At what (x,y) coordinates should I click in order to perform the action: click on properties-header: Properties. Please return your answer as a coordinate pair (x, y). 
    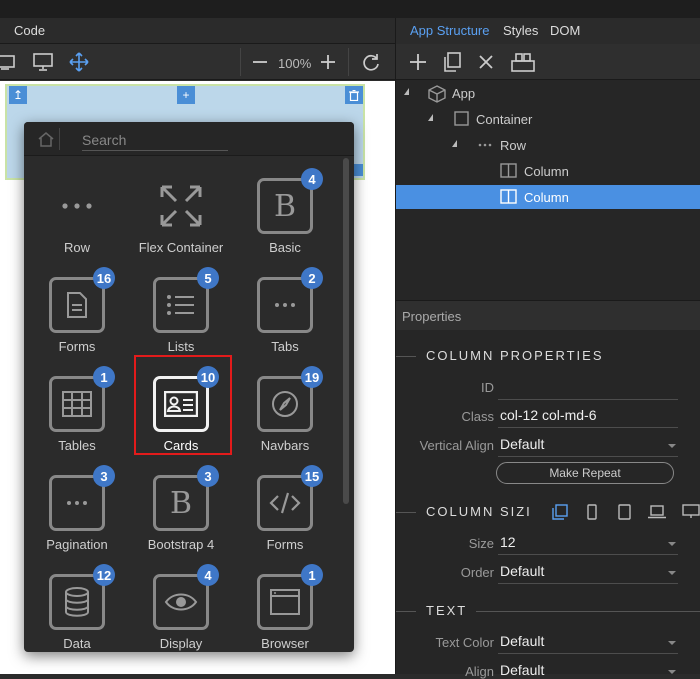
    Looking at the image, I should click on (548, 315).